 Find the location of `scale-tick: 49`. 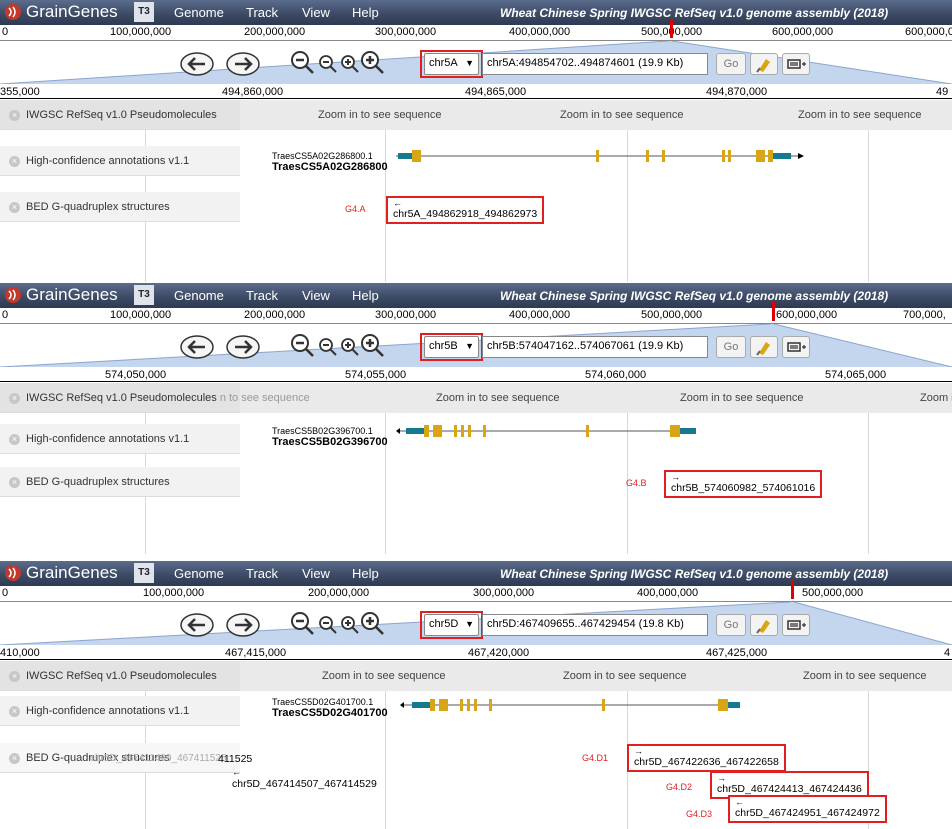

scale-tick: 49 is located at coordinates (942, 92).